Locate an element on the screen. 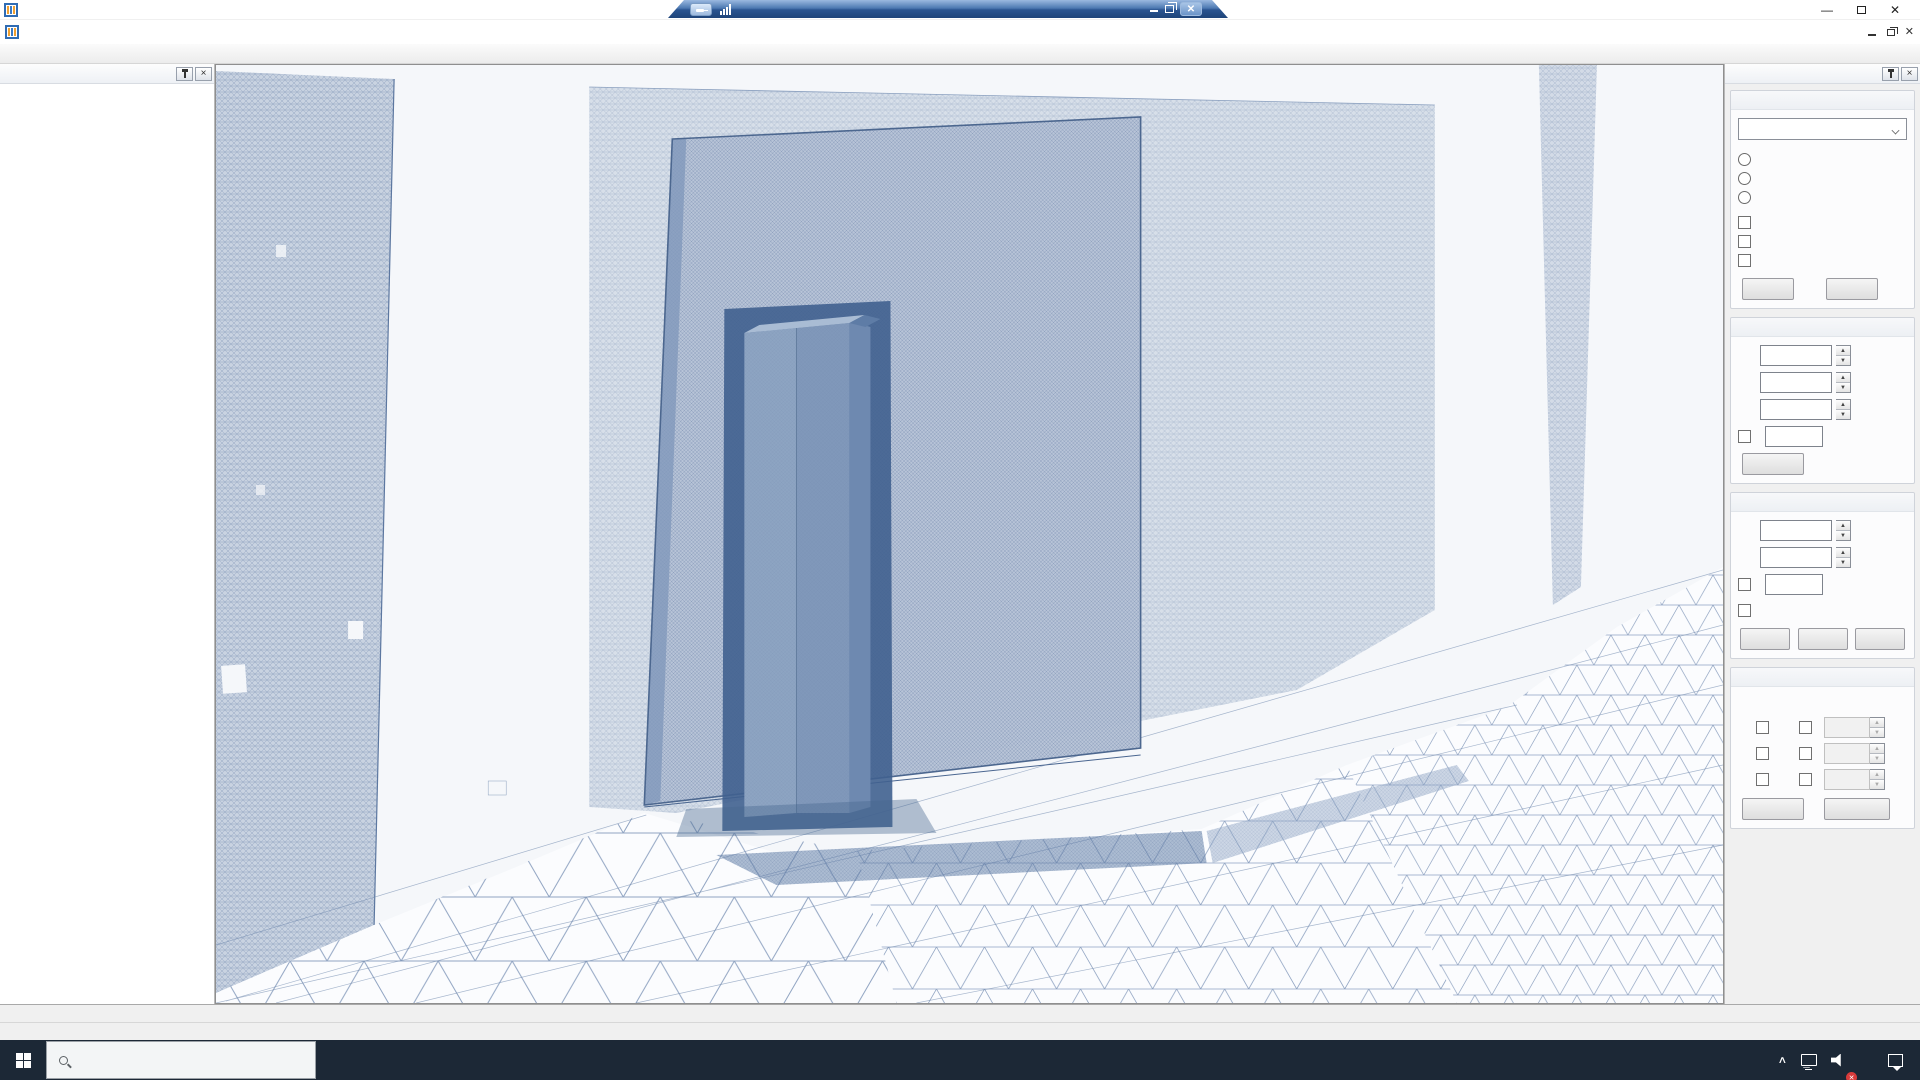  navigator-header: × is located at coordinates (107, 74).